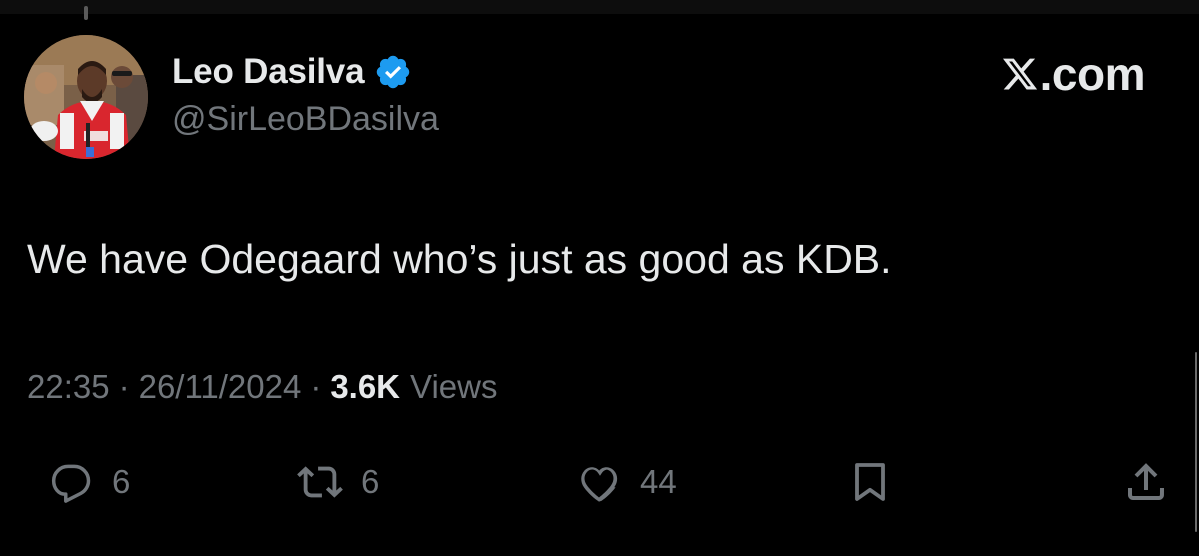  What do you see at coordinates (370, 481) in the screenshot?
I see `retweet-count: 6` at bounding box center [370, 481].